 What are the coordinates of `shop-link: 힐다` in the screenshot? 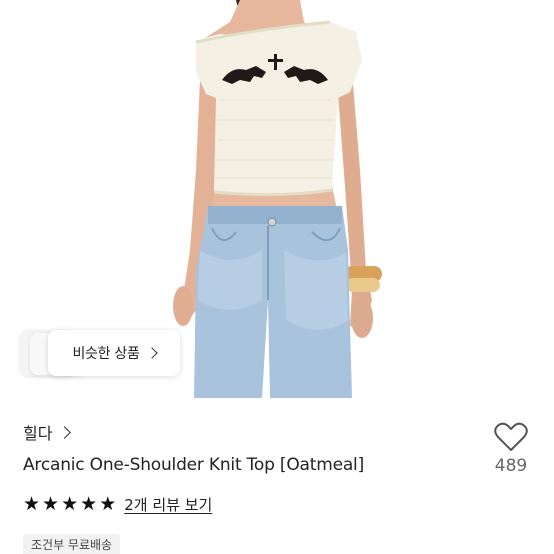 It's located at (47, 432).